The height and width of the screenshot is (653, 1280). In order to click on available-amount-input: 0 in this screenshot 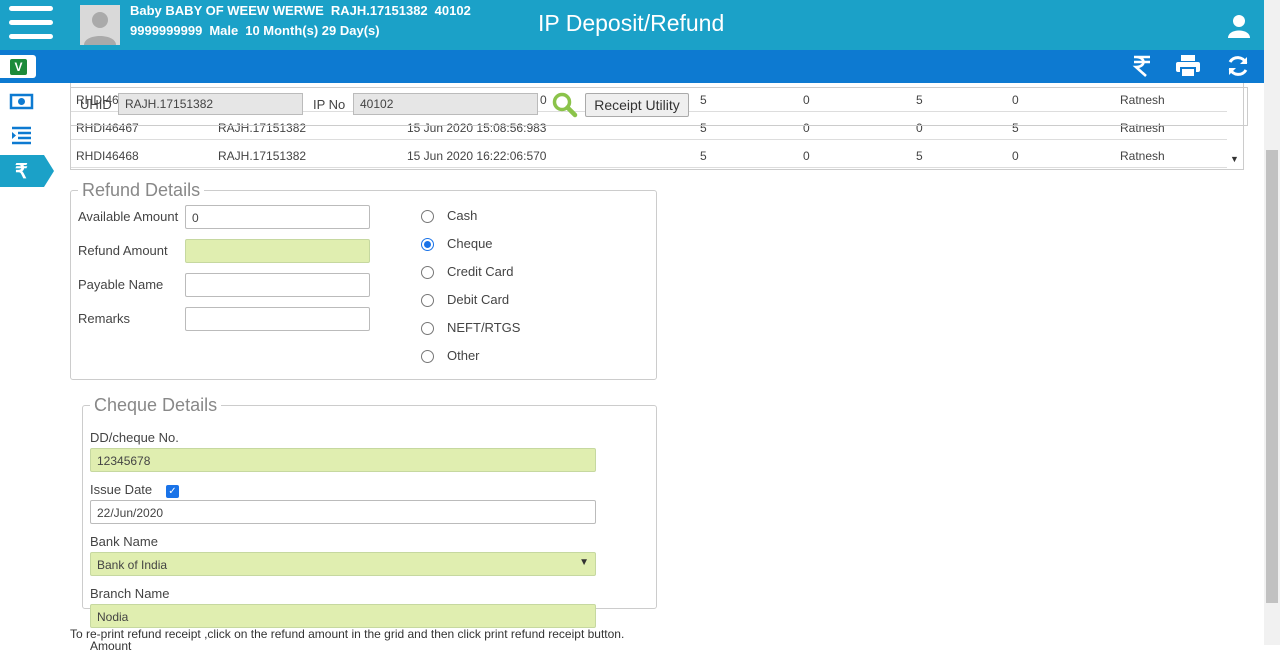, I will do `click(277, 217)`.